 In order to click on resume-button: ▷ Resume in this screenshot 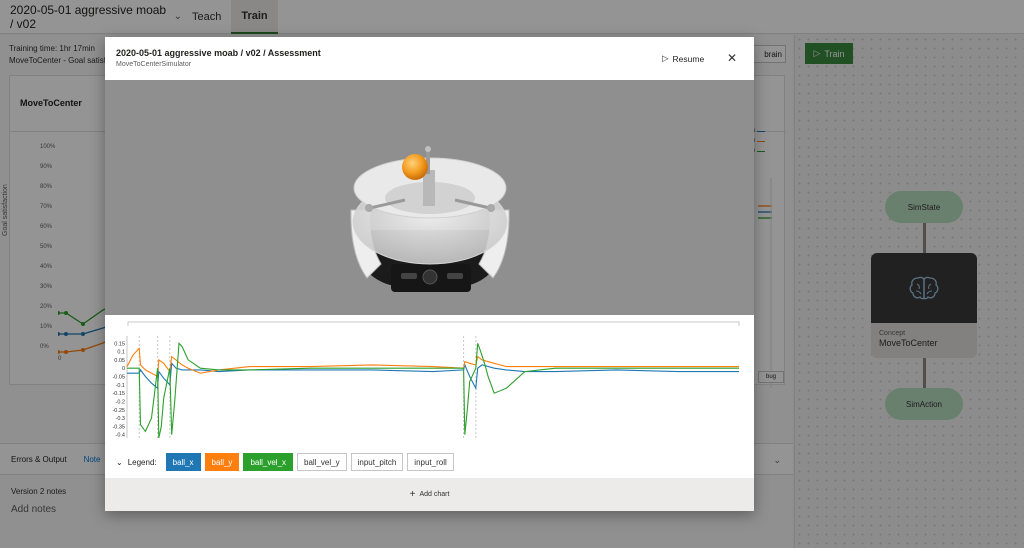, I will do `click(683, 58)`.